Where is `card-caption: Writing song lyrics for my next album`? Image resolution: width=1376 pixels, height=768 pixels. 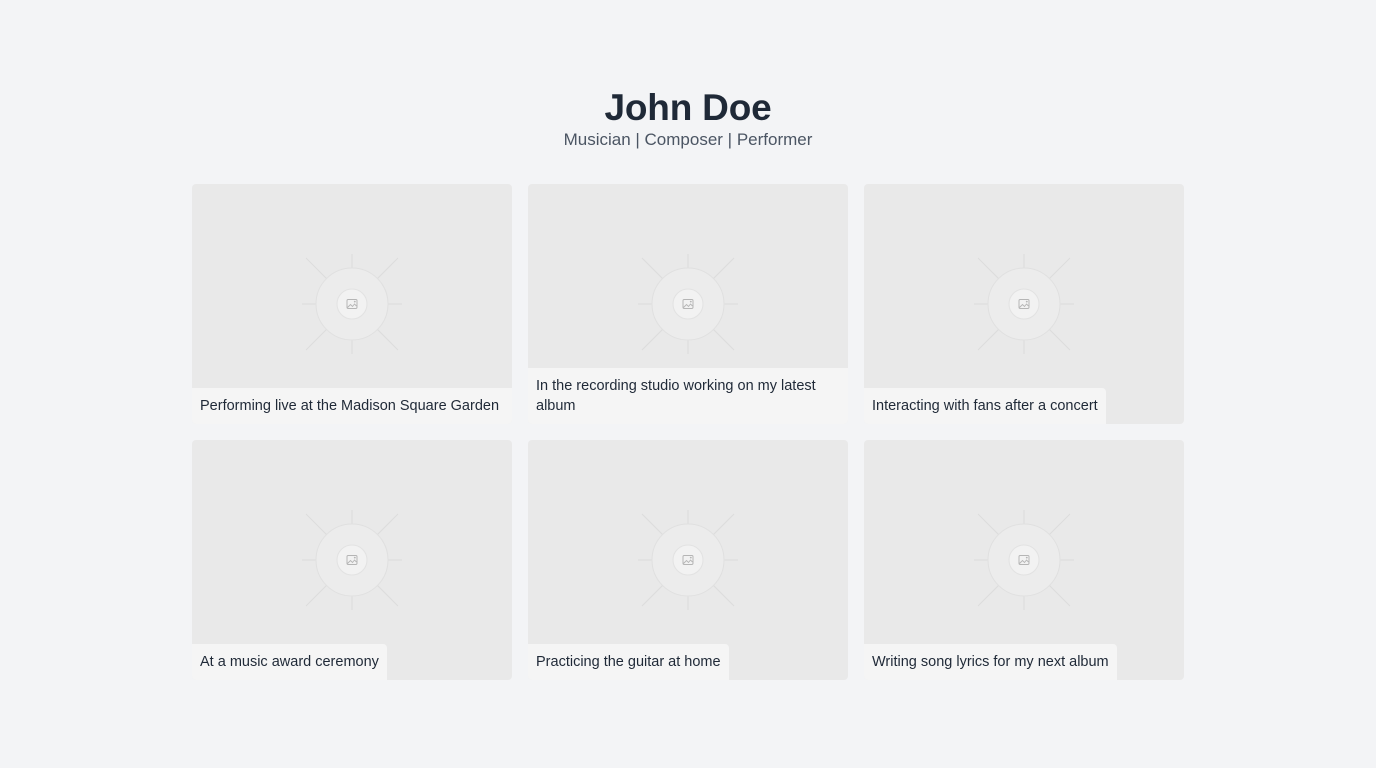
card-caption: Writing song lyrics for my next album is located at coordinates (990, 662).